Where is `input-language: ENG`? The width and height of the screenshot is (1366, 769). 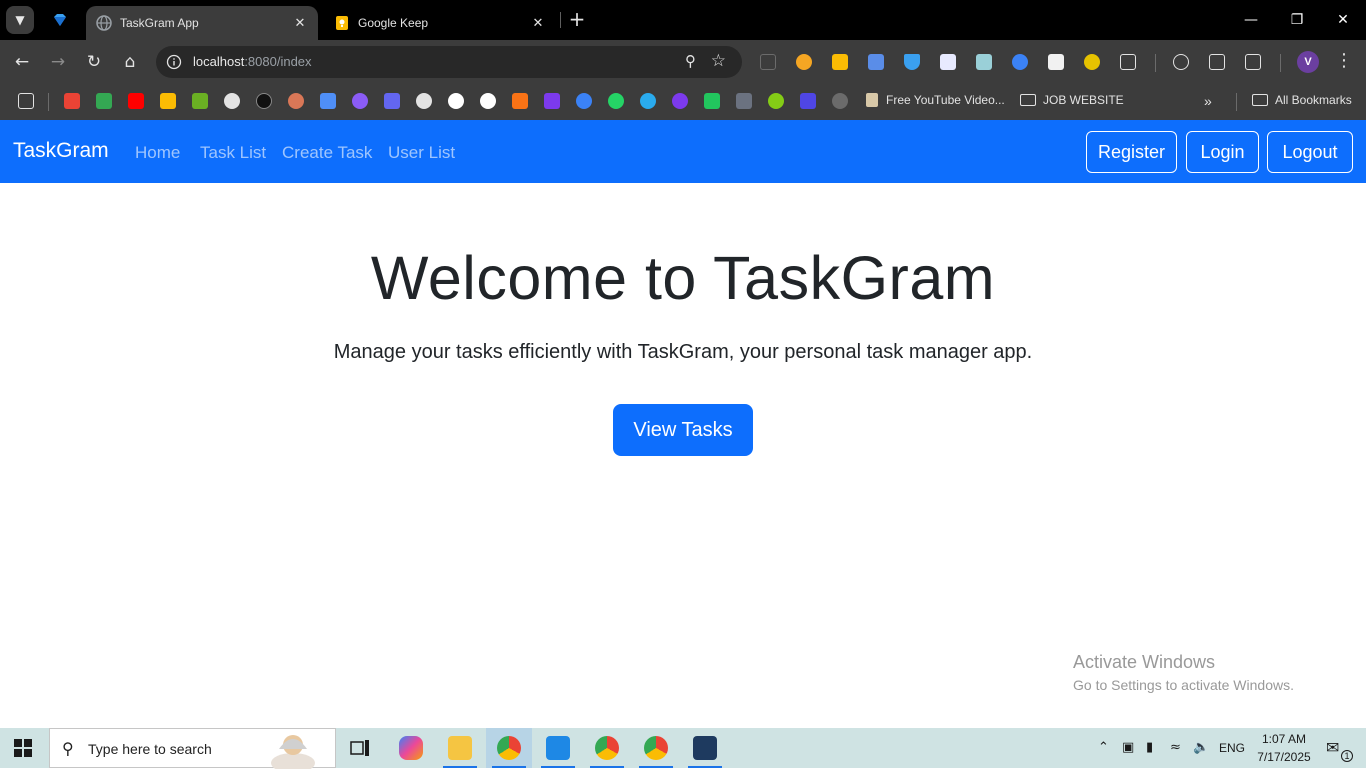
input-language: ENG is located at coordinates (1232, 748).